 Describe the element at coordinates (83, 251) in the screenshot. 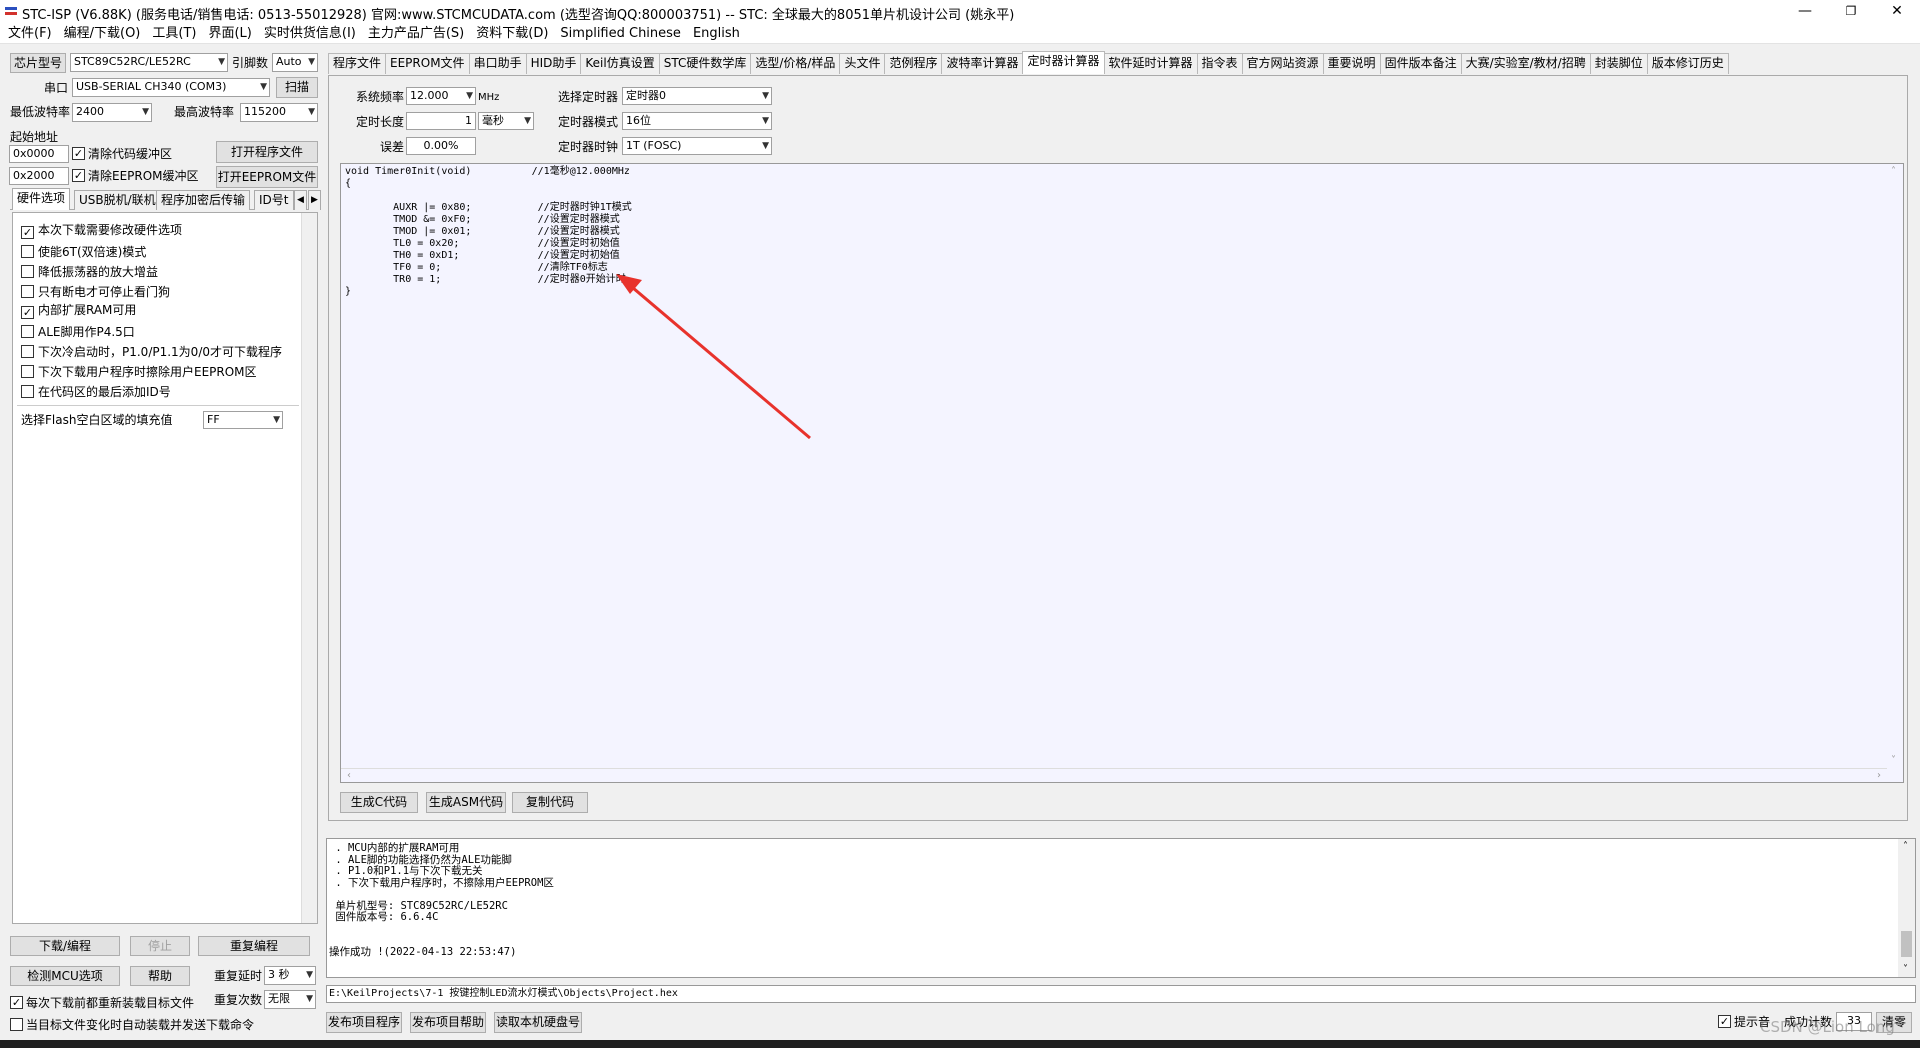

I see `option-6t-mode: 使能6T(双倍速)模式` at that location.